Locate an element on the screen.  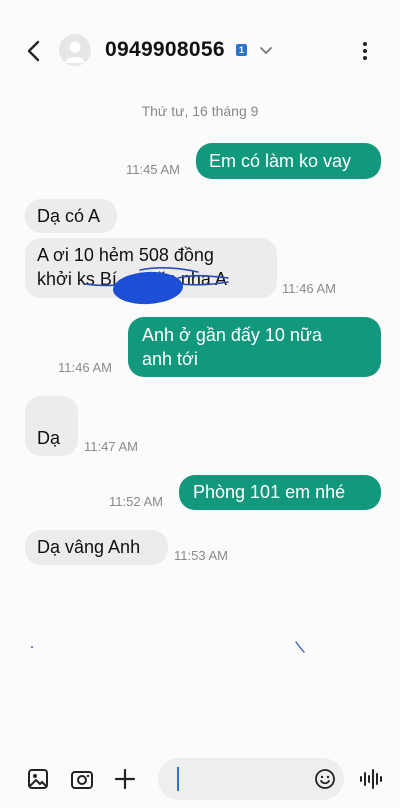
sim-badge: 1 is located at coordinates (241, 50).